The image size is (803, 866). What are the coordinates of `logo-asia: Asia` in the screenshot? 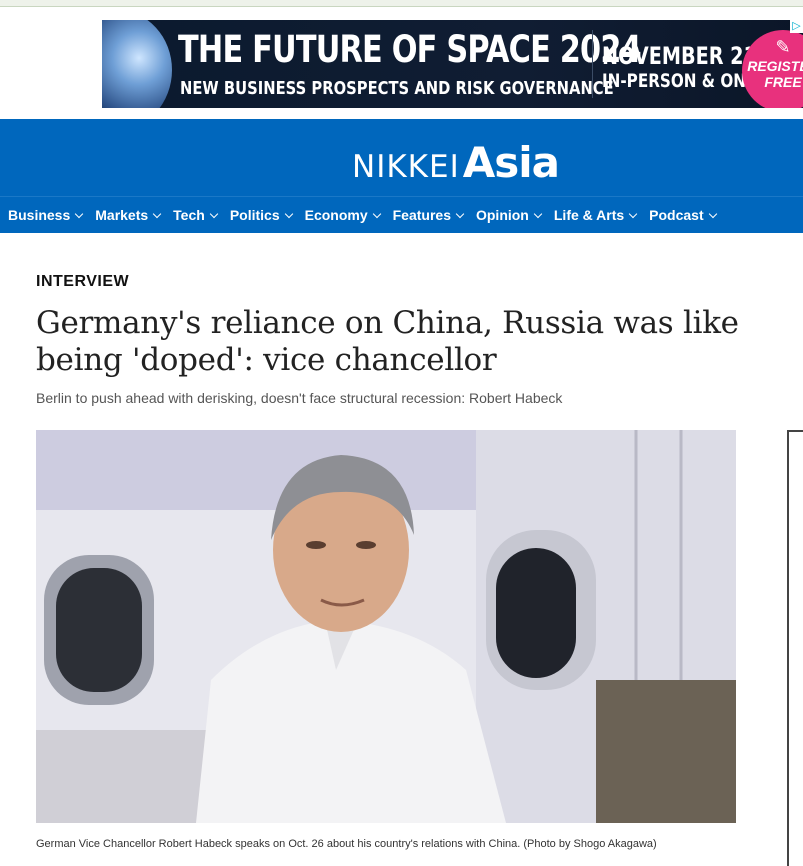 It's located at (511, 162).